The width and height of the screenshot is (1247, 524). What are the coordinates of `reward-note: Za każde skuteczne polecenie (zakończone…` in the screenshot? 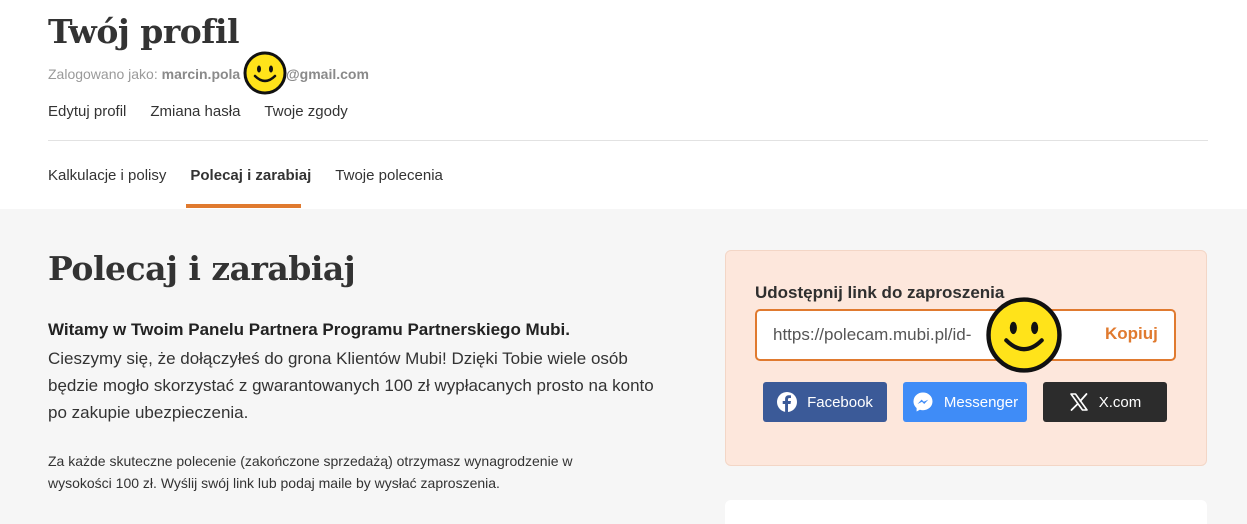 It's located at (310, 472).